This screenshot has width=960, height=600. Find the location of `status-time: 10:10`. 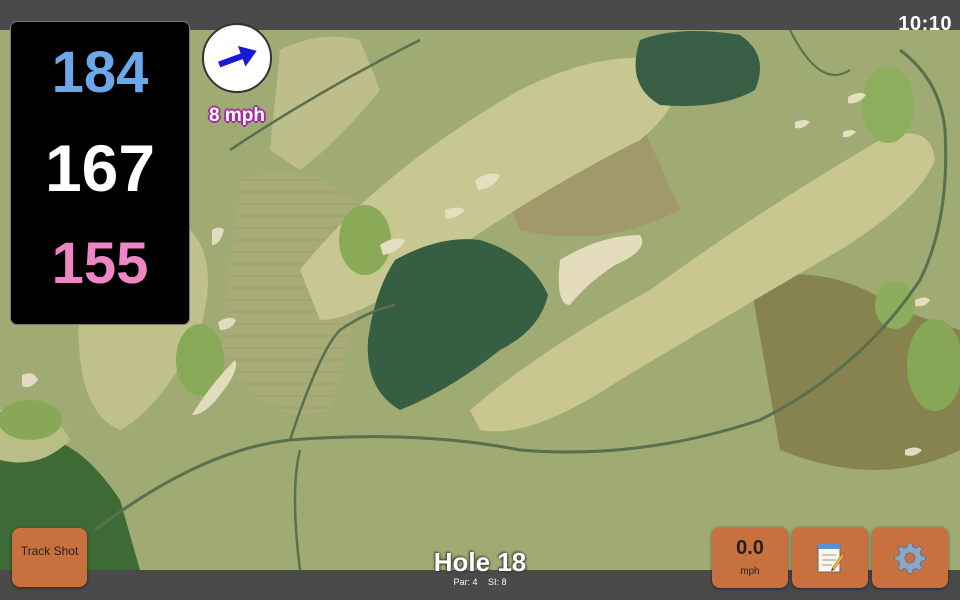

status-time: 10:10 is located at coordinates (925, 24).